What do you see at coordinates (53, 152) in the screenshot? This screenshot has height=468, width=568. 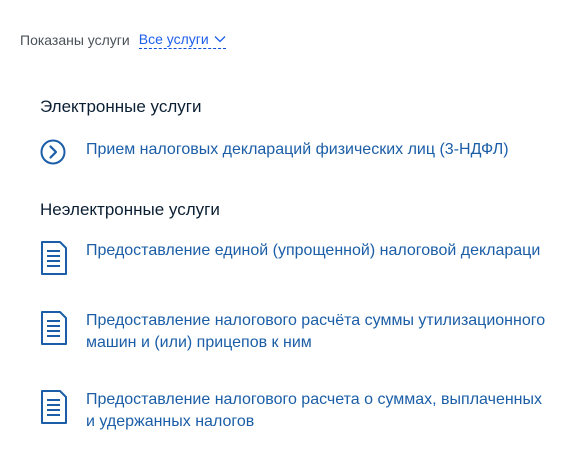 I see `arrow-circle-icon` at bounding box center [53, 152].